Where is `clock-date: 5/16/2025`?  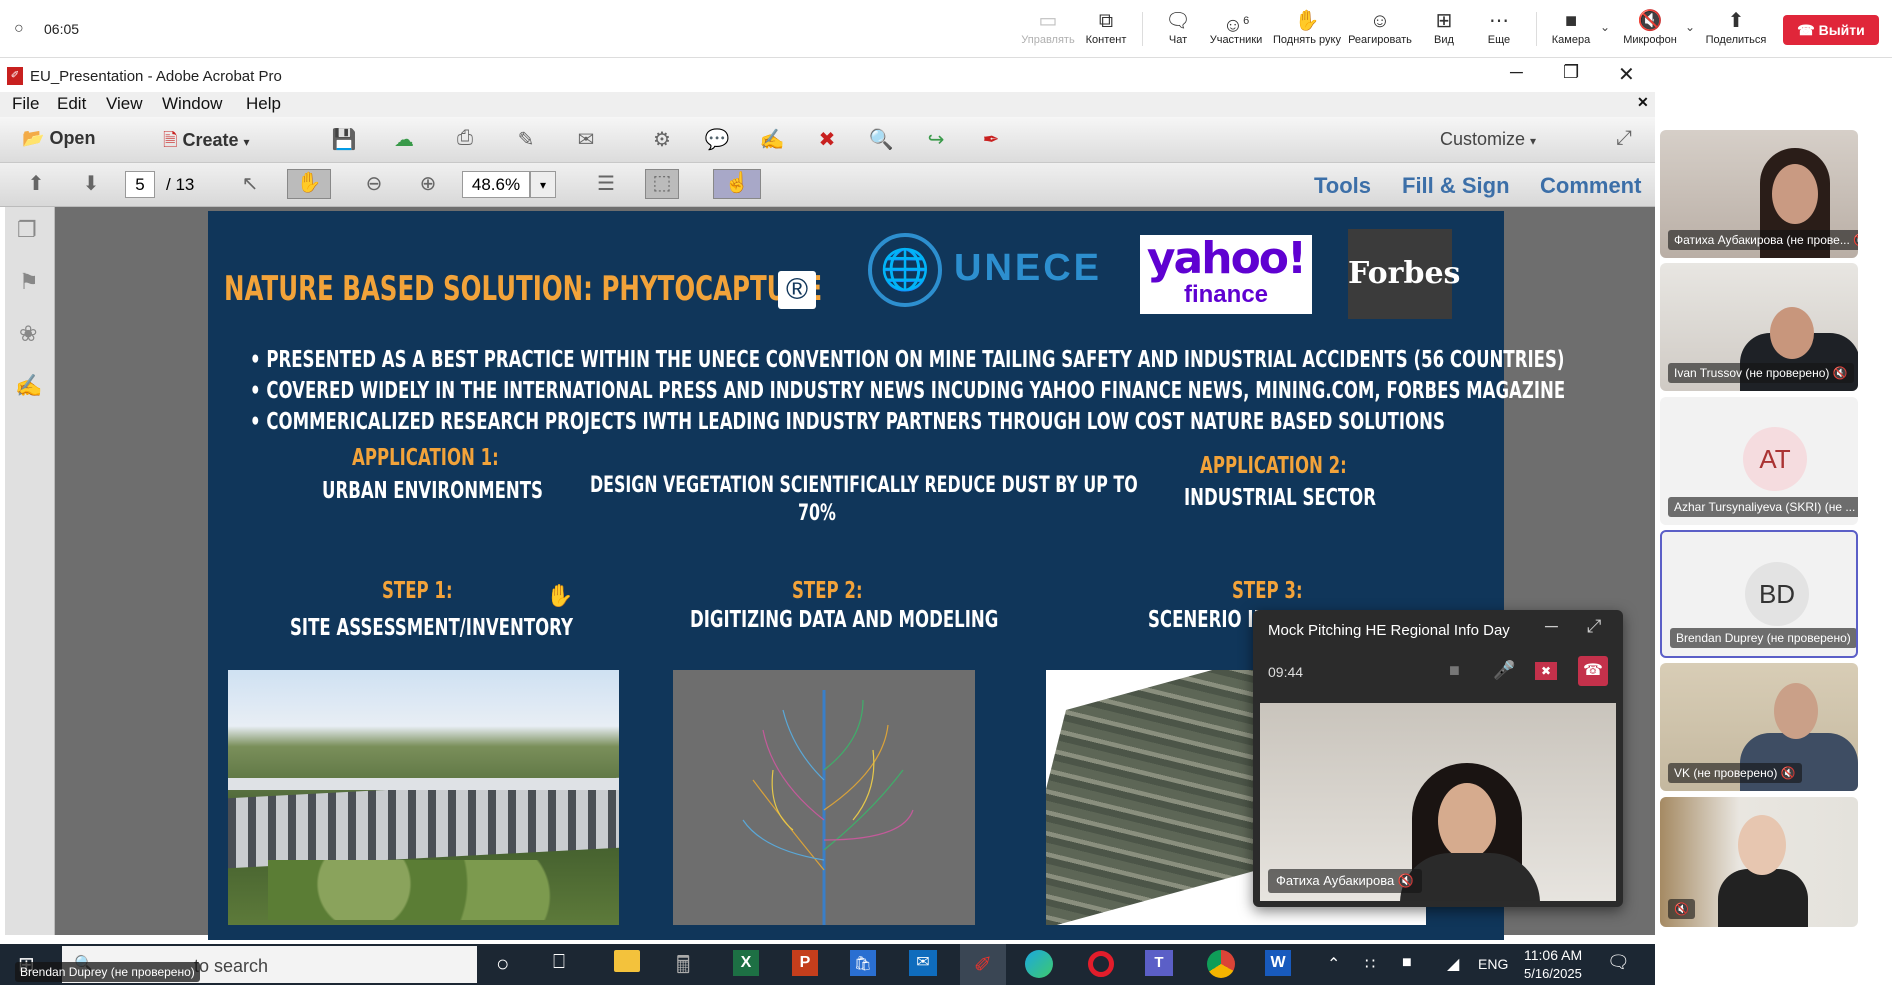
clock-date: 5/16/2025 is located at coordinates (1553, 973).